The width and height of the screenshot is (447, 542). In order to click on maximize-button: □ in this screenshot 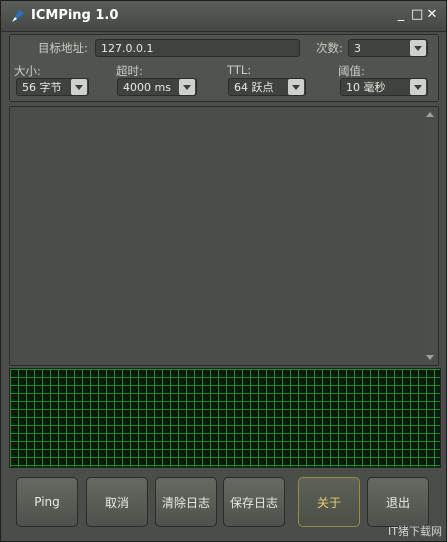, I will do `click(417, 15)`.